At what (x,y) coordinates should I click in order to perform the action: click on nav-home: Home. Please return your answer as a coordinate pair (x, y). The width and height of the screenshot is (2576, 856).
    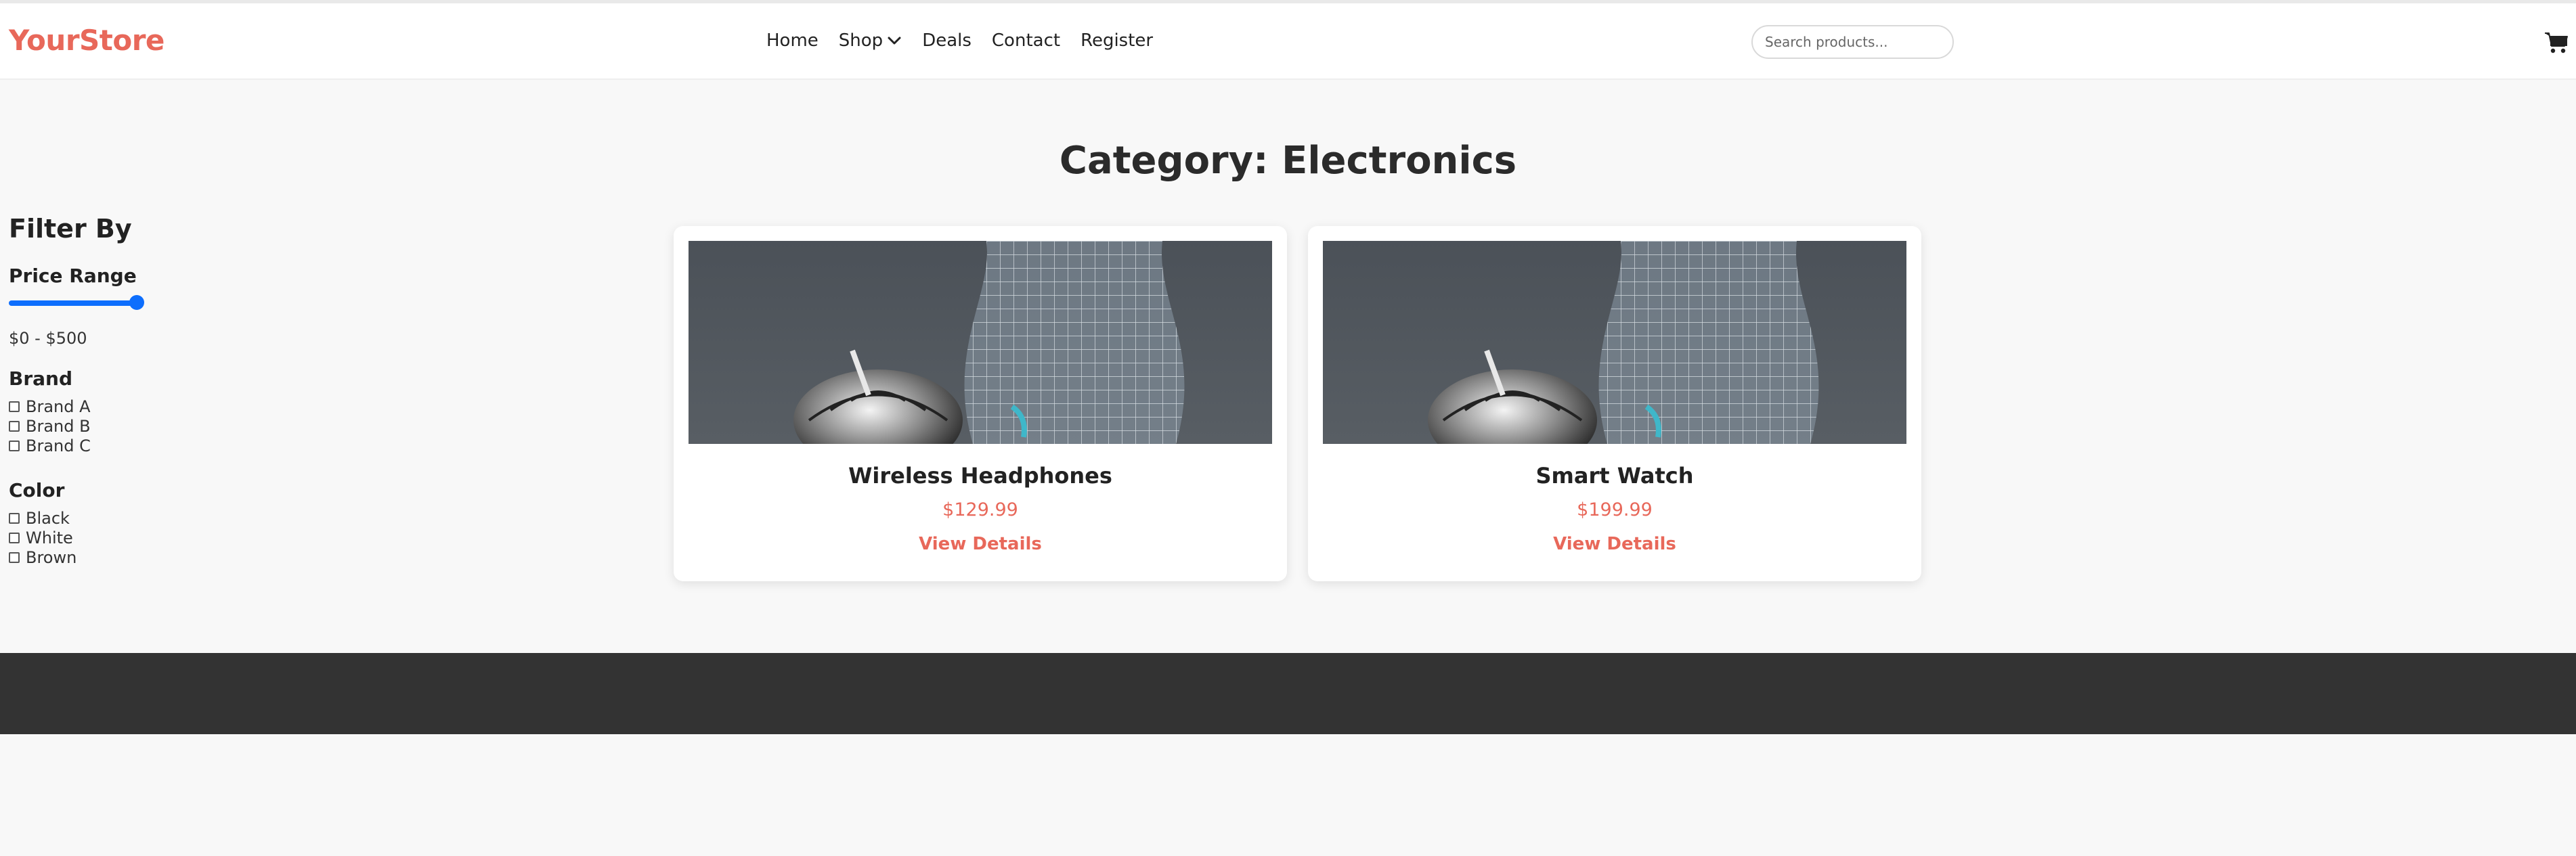
    Looking at the image, I should click on (792, 40).